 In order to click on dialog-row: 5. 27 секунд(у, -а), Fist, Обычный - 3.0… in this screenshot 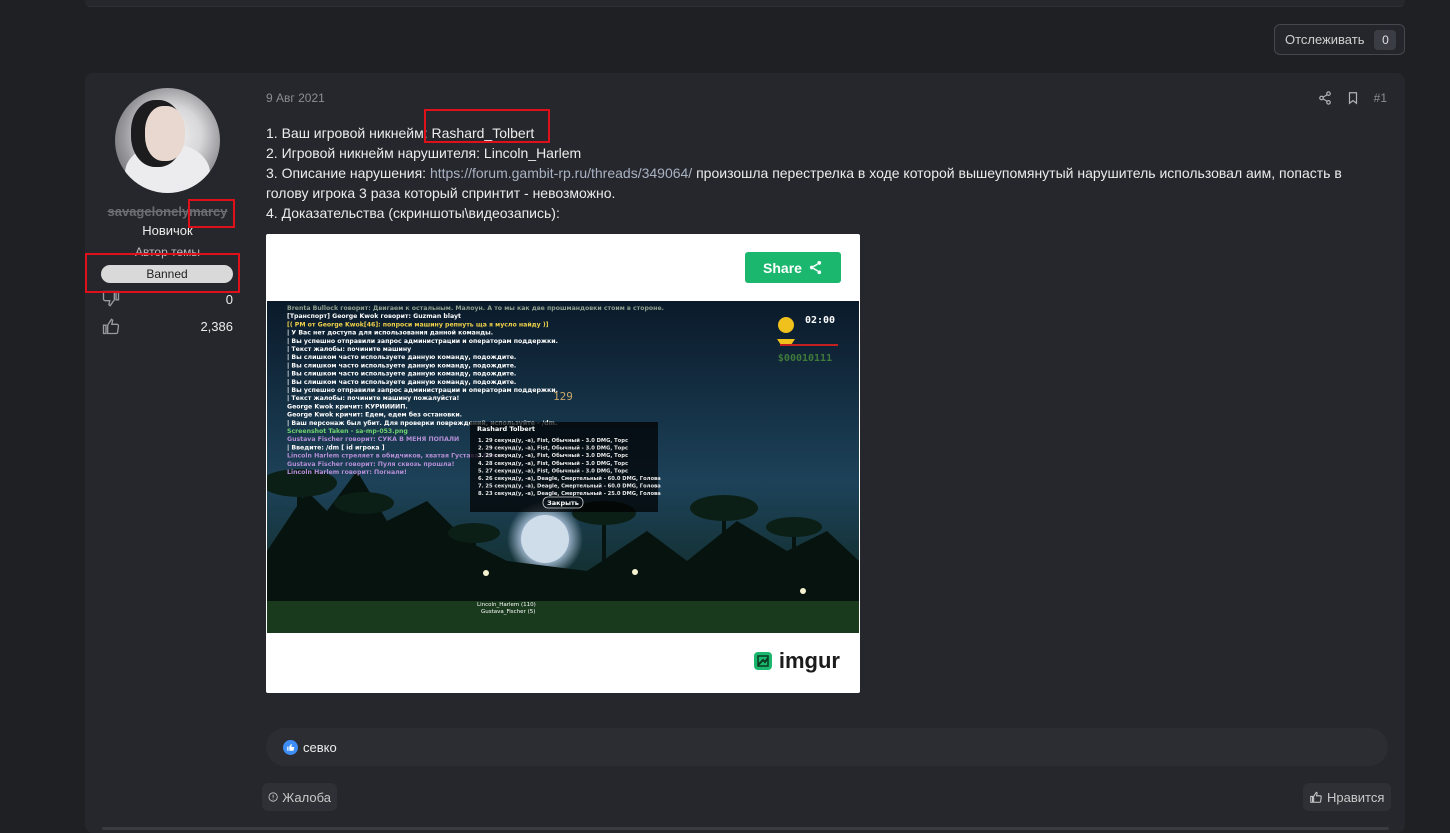, I will do `click(553, 470)`.